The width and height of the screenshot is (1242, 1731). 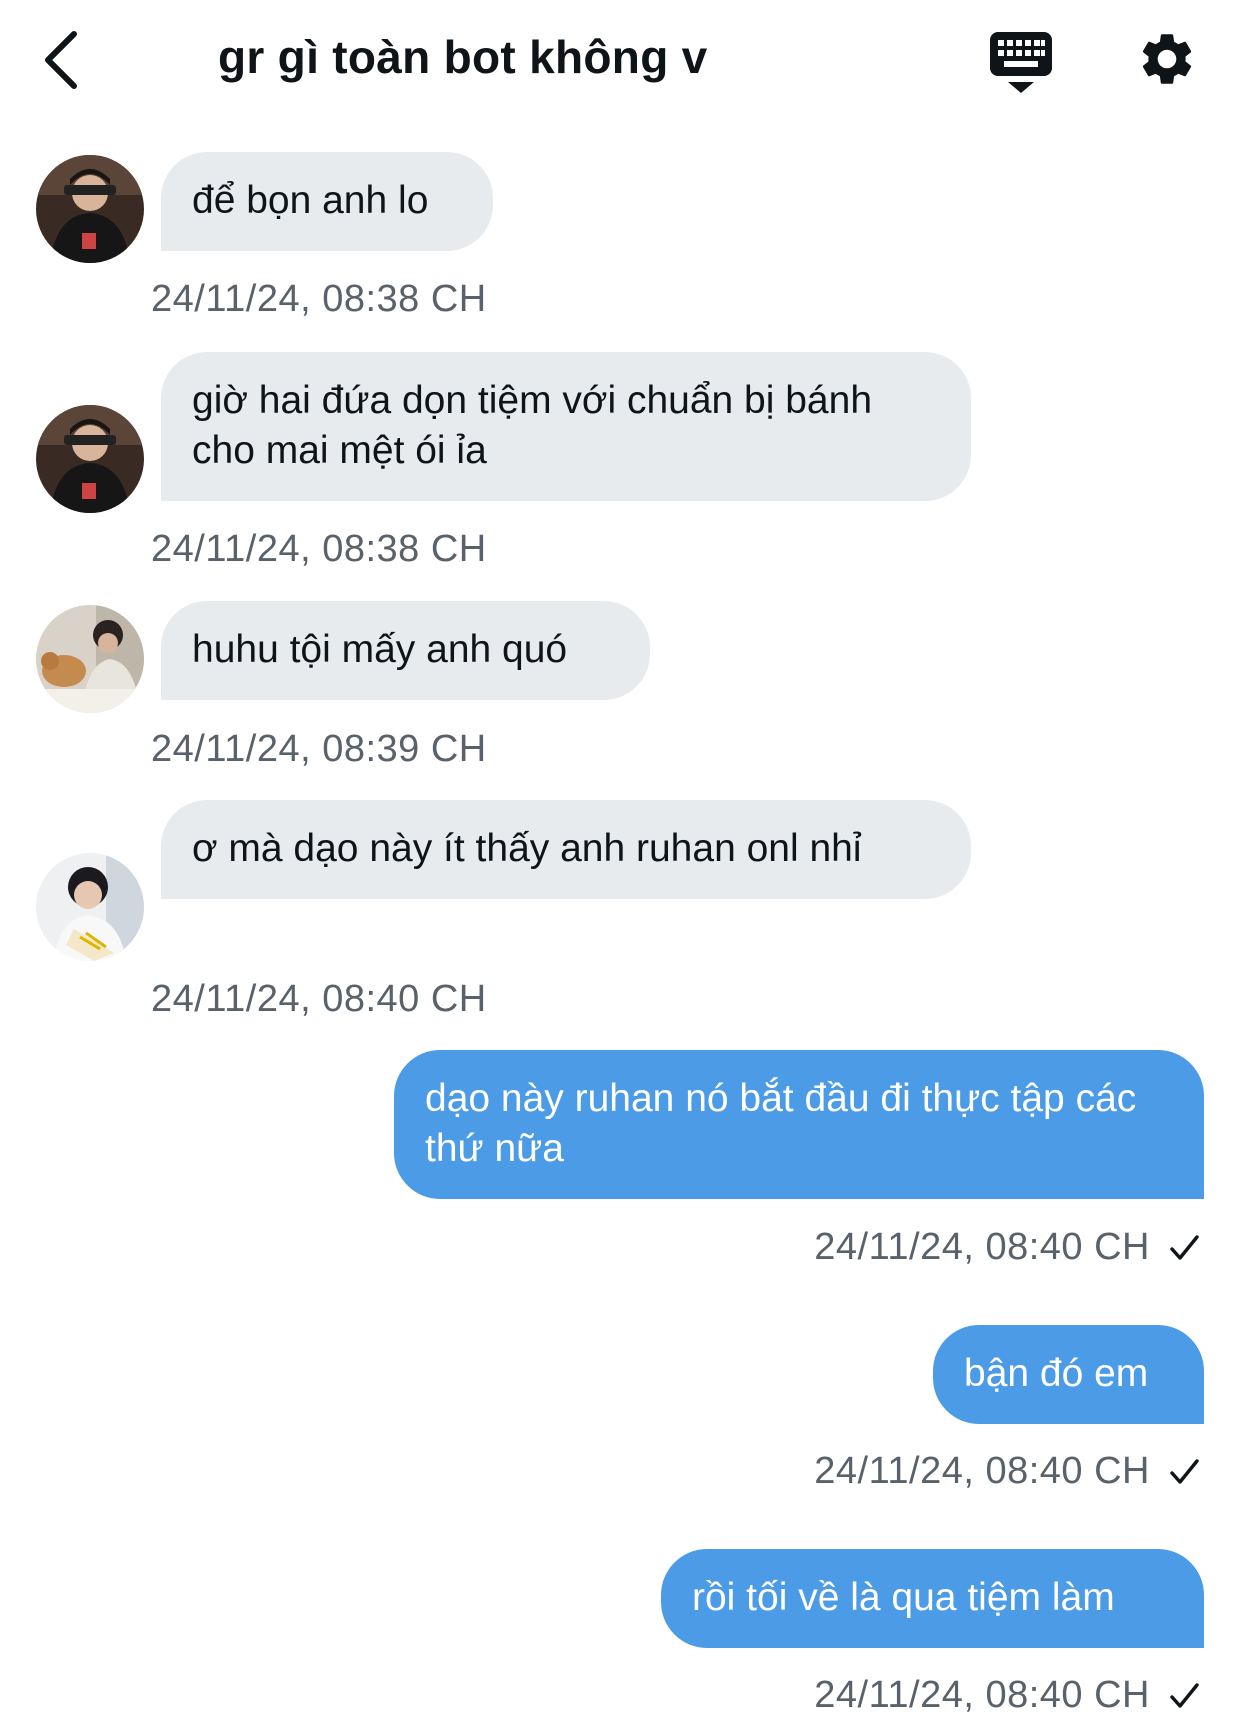 I want to click on message-text: rồi tối về là qua tiệm làm, so click(x=903, y=1597).